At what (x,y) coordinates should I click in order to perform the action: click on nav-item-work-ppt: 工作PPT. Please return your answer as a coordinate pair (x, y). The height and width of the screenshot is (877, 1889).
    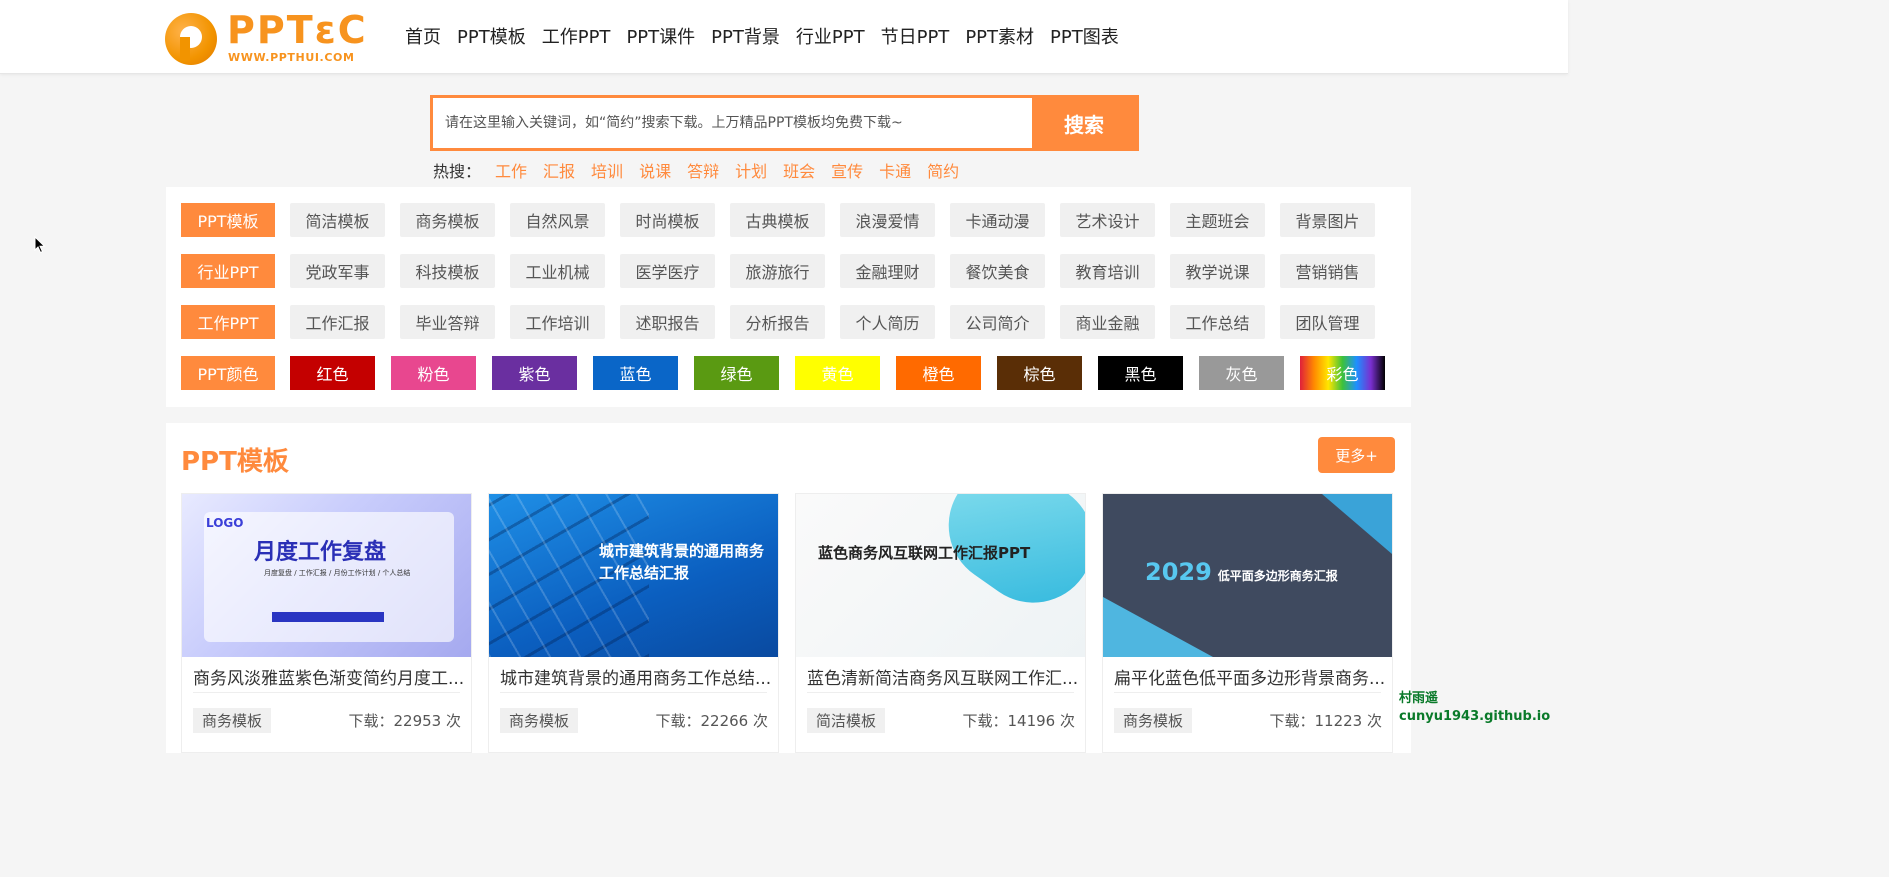
    Looking at the image, I should click on (576, 38).